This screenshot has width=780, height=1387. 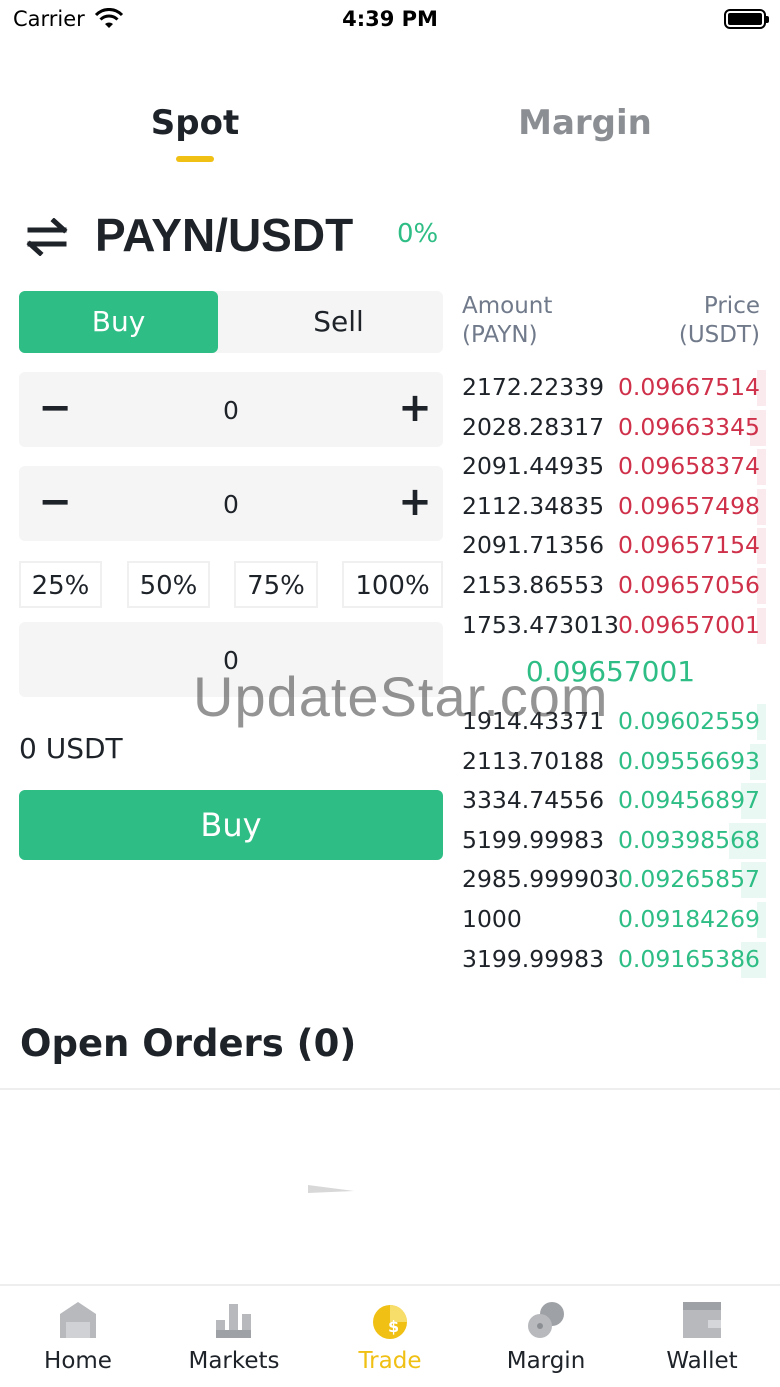 What do you see at coordinates (533, 800) in the screenshot?
I see `bid-amount: 3334.74556` at bounding box center [533, 800].